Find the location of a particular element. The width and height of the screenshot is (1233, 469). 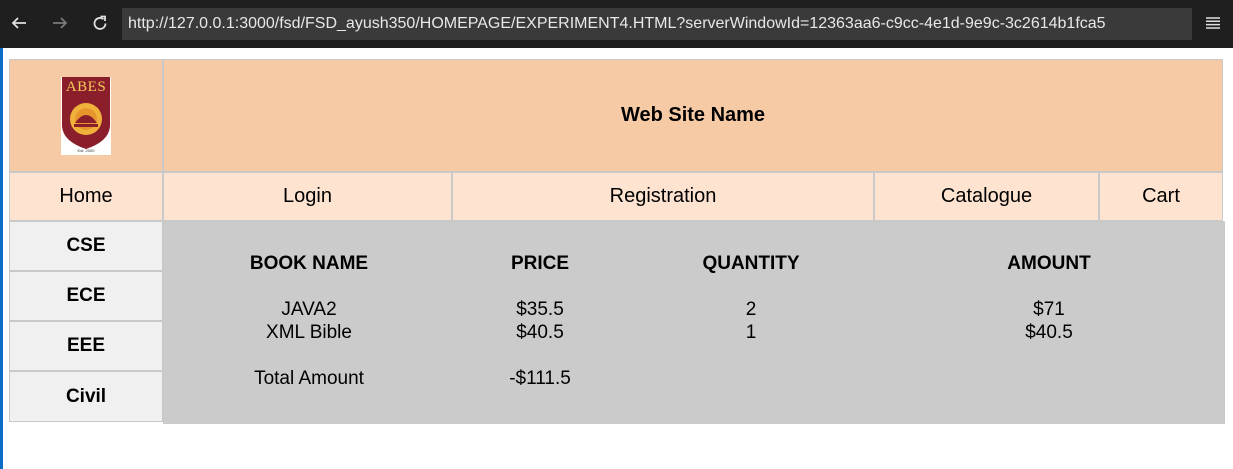

logo-text: ABES is located at coordinates (86, 86).